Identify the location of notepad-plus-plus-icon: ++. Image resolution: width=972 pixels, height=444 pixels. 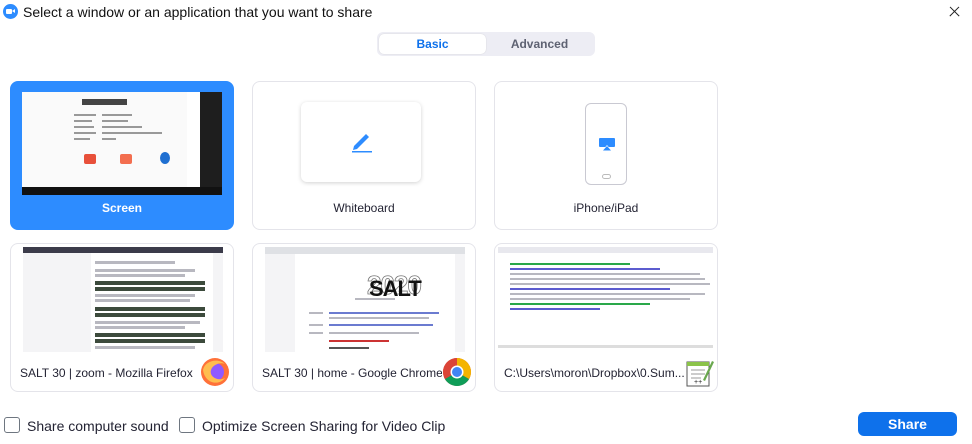
(700, 374).